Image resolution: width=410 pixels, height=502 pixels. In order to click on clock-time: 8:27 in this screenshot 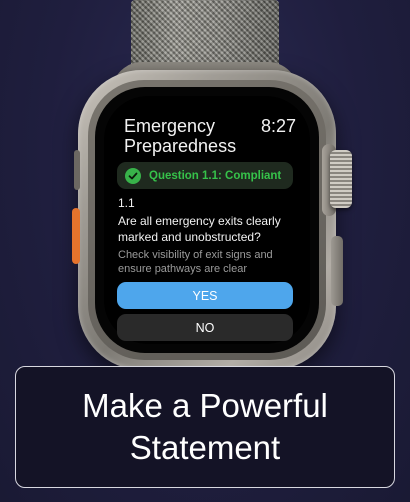, I will do `click(278, 126)`.